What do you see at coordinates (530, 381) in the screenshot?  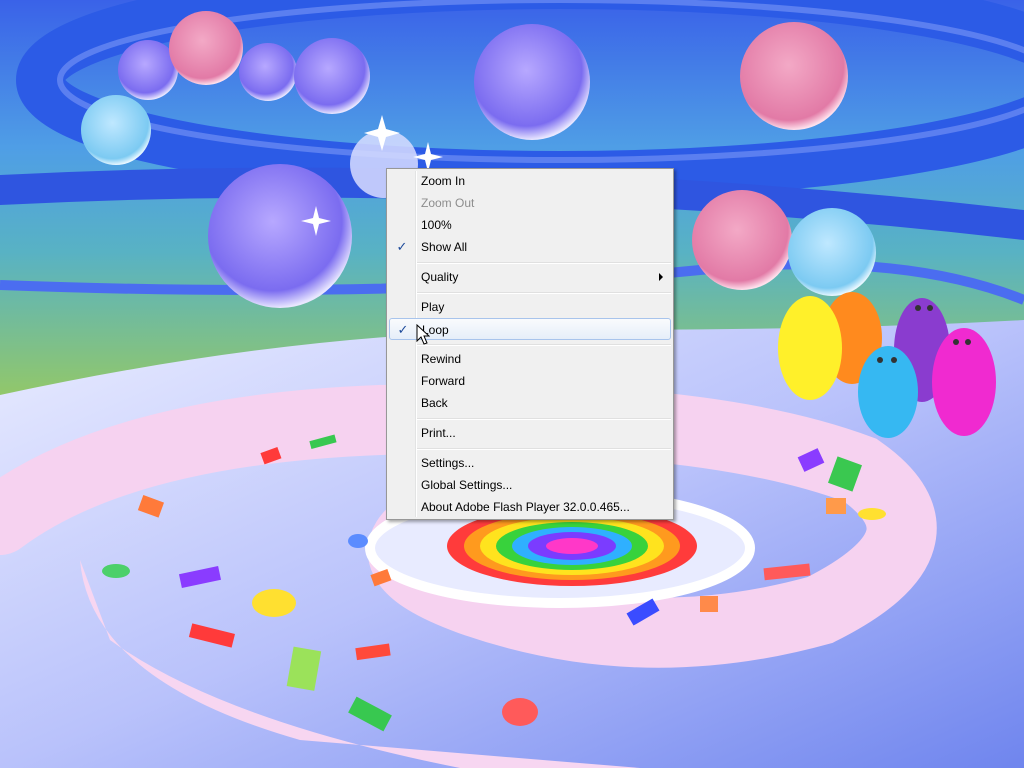 I see `menu-item-forward: Forward` at bounding box center [530, 381].